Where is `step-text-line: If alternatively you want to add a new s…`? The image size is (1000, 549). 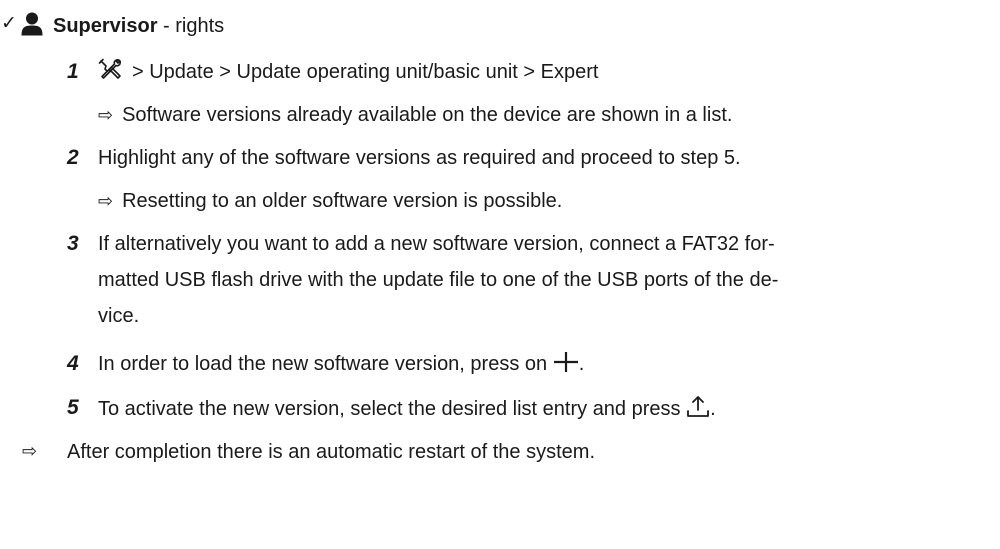 step-text-line: If alternatively you want to add a new s… is located at coordinates (436, 244).